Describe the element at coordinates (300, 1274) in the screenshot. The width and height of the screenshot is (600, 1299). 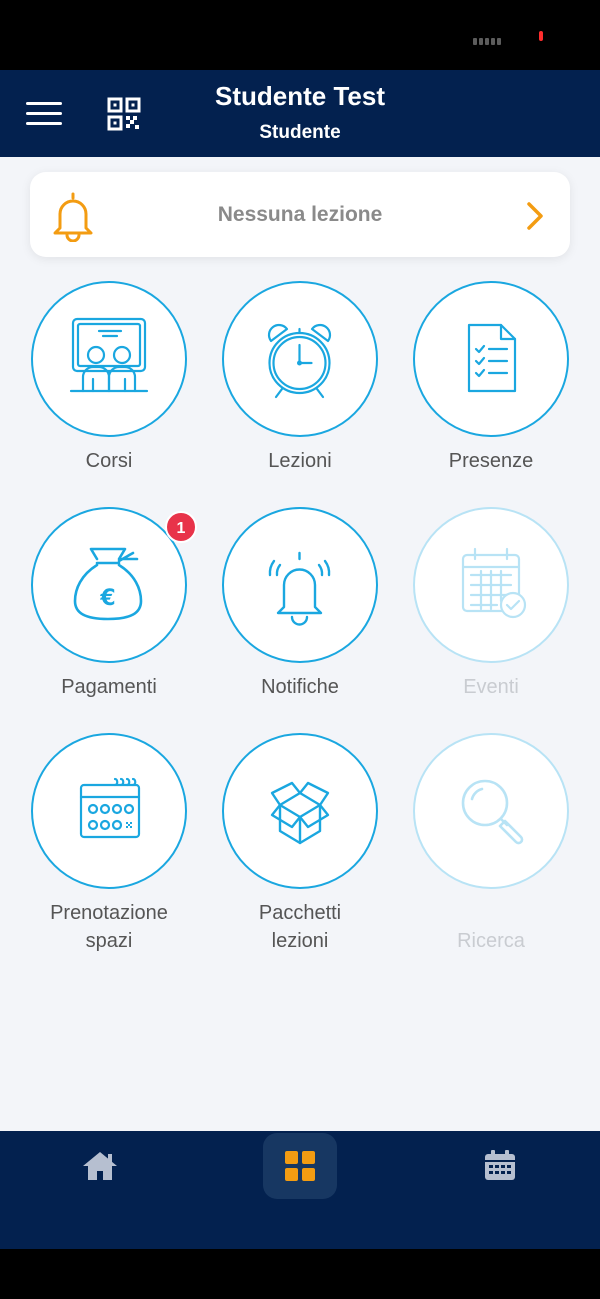
I see `system-bottom-bar` at that location.